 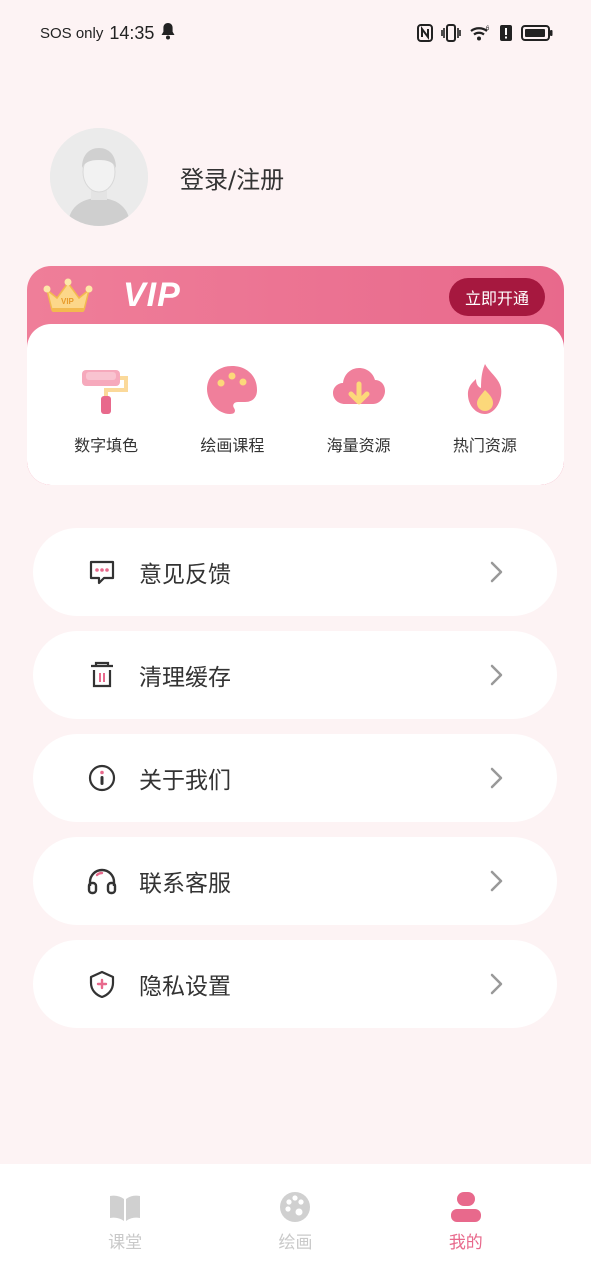 I want to click on vip-item-hot-resources: 热门资源, so click(x=485, y=404).